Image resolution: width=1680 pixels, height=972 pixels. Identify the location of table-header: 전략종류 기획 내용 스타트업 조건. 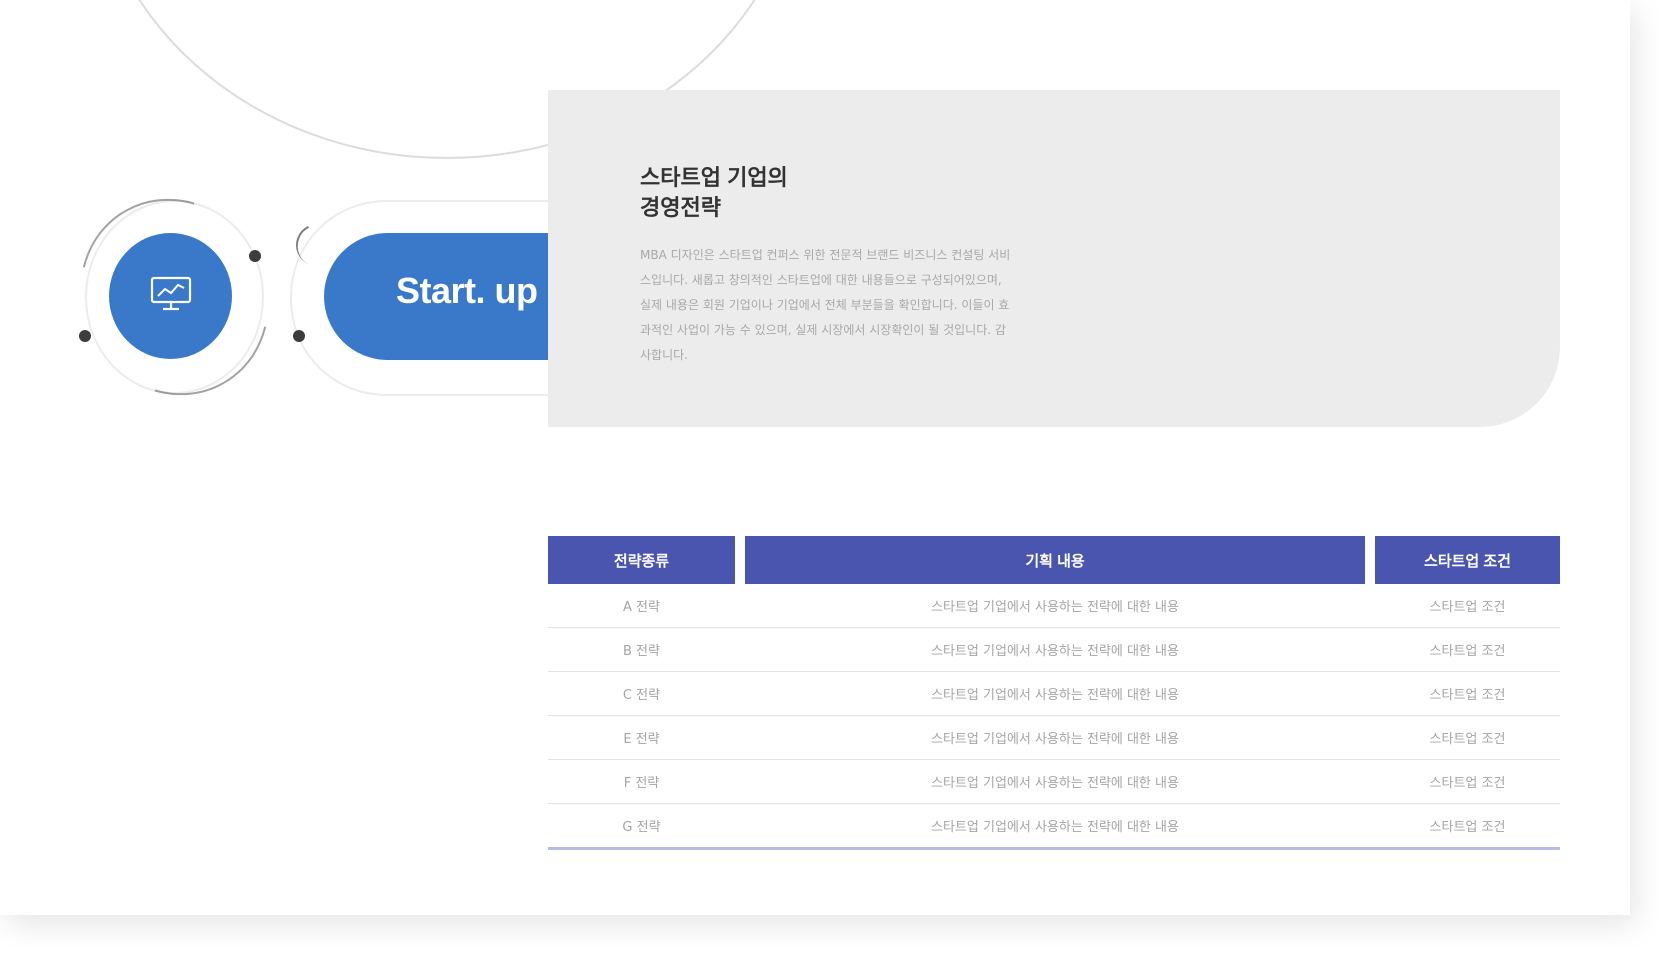
(1054, 560).